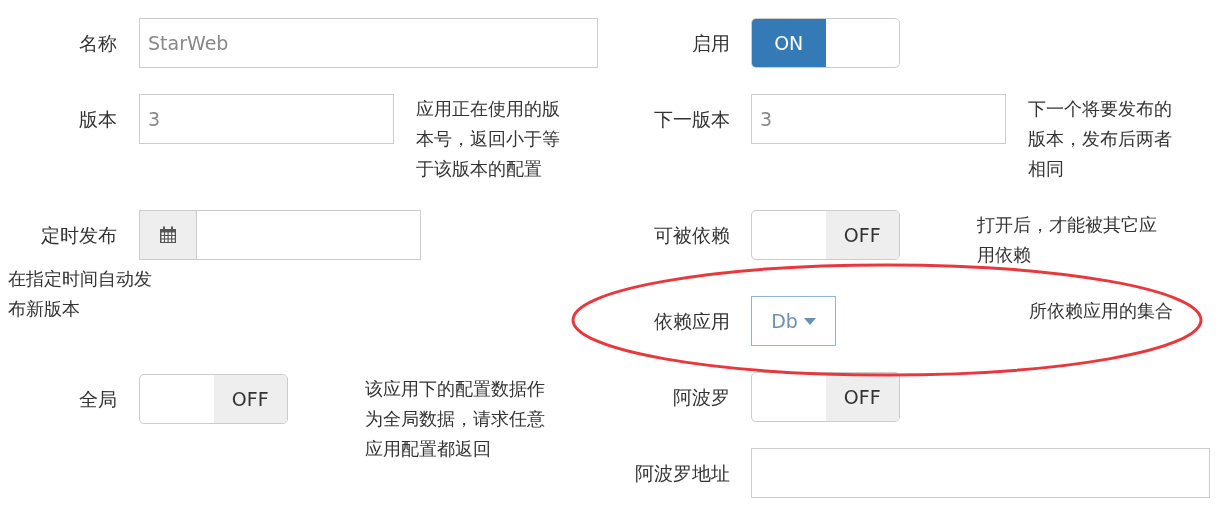 This screenshot has width=1225, height=515. I want to click on caret-icon, so click(809, 321).